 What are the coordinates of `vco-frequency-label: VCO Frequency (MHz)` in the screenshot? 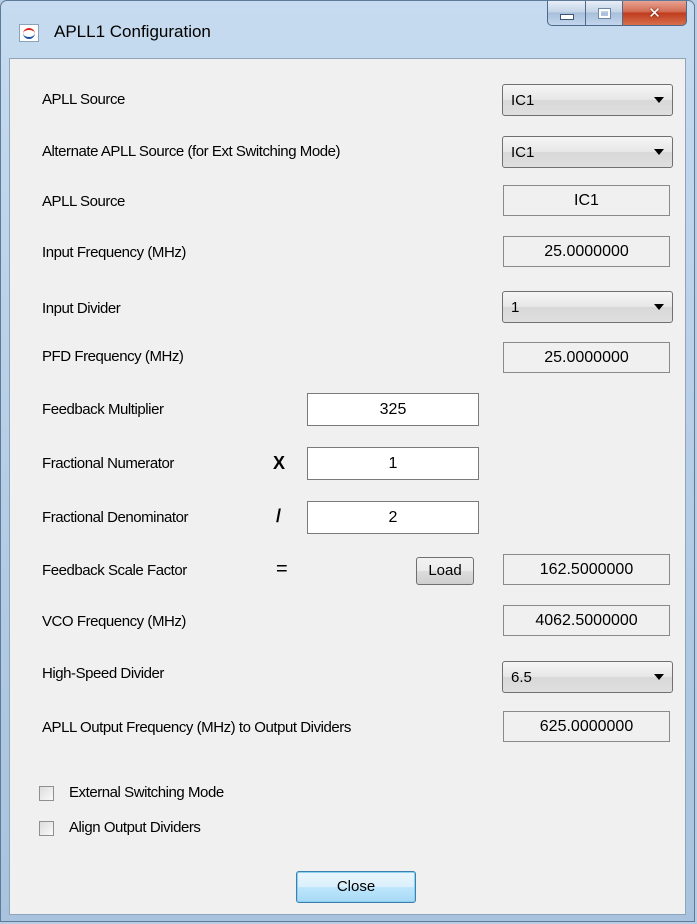 It's located at (114, 621).